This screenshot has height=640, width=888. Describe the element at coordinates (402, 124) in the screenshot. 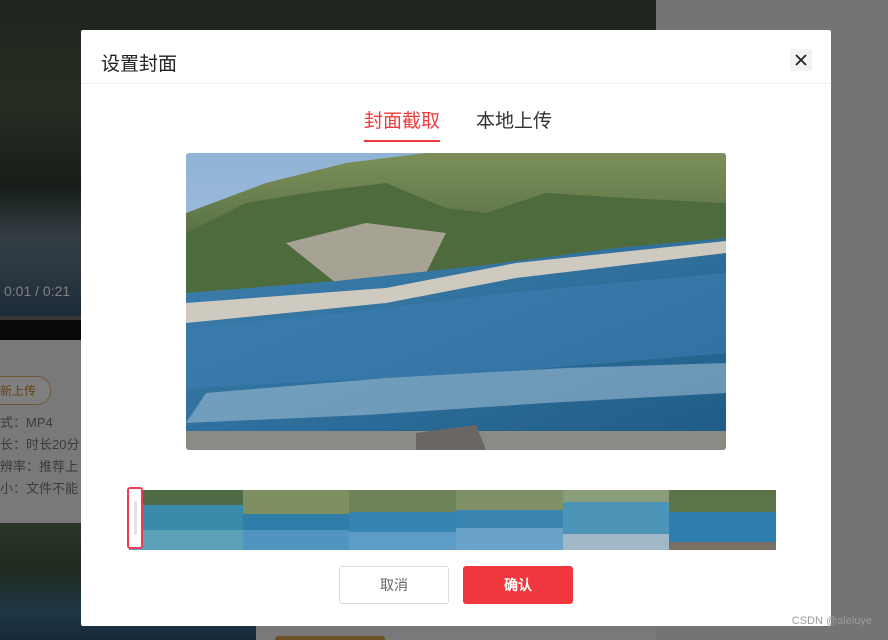

I see `tab-cover-capture: 封面截取` at that location.